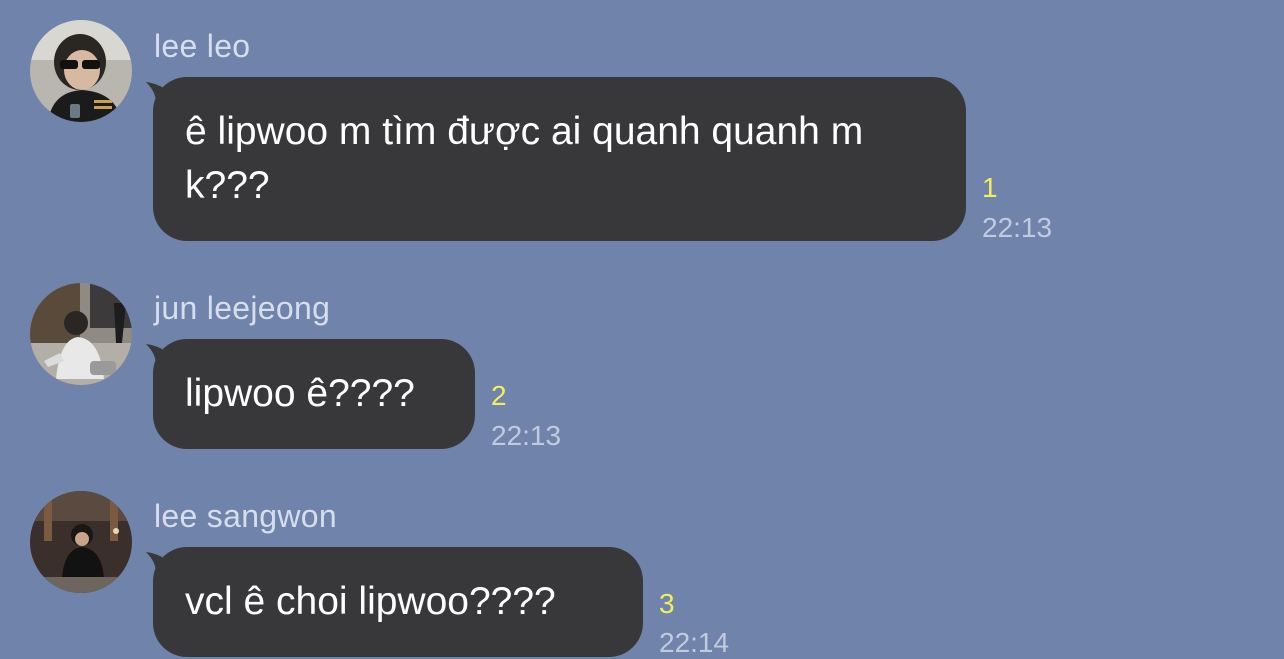 The height and width of the screenshot is (659, 1284). I want to click on profile-photo-sunglasses-icon, so click(81, 71).